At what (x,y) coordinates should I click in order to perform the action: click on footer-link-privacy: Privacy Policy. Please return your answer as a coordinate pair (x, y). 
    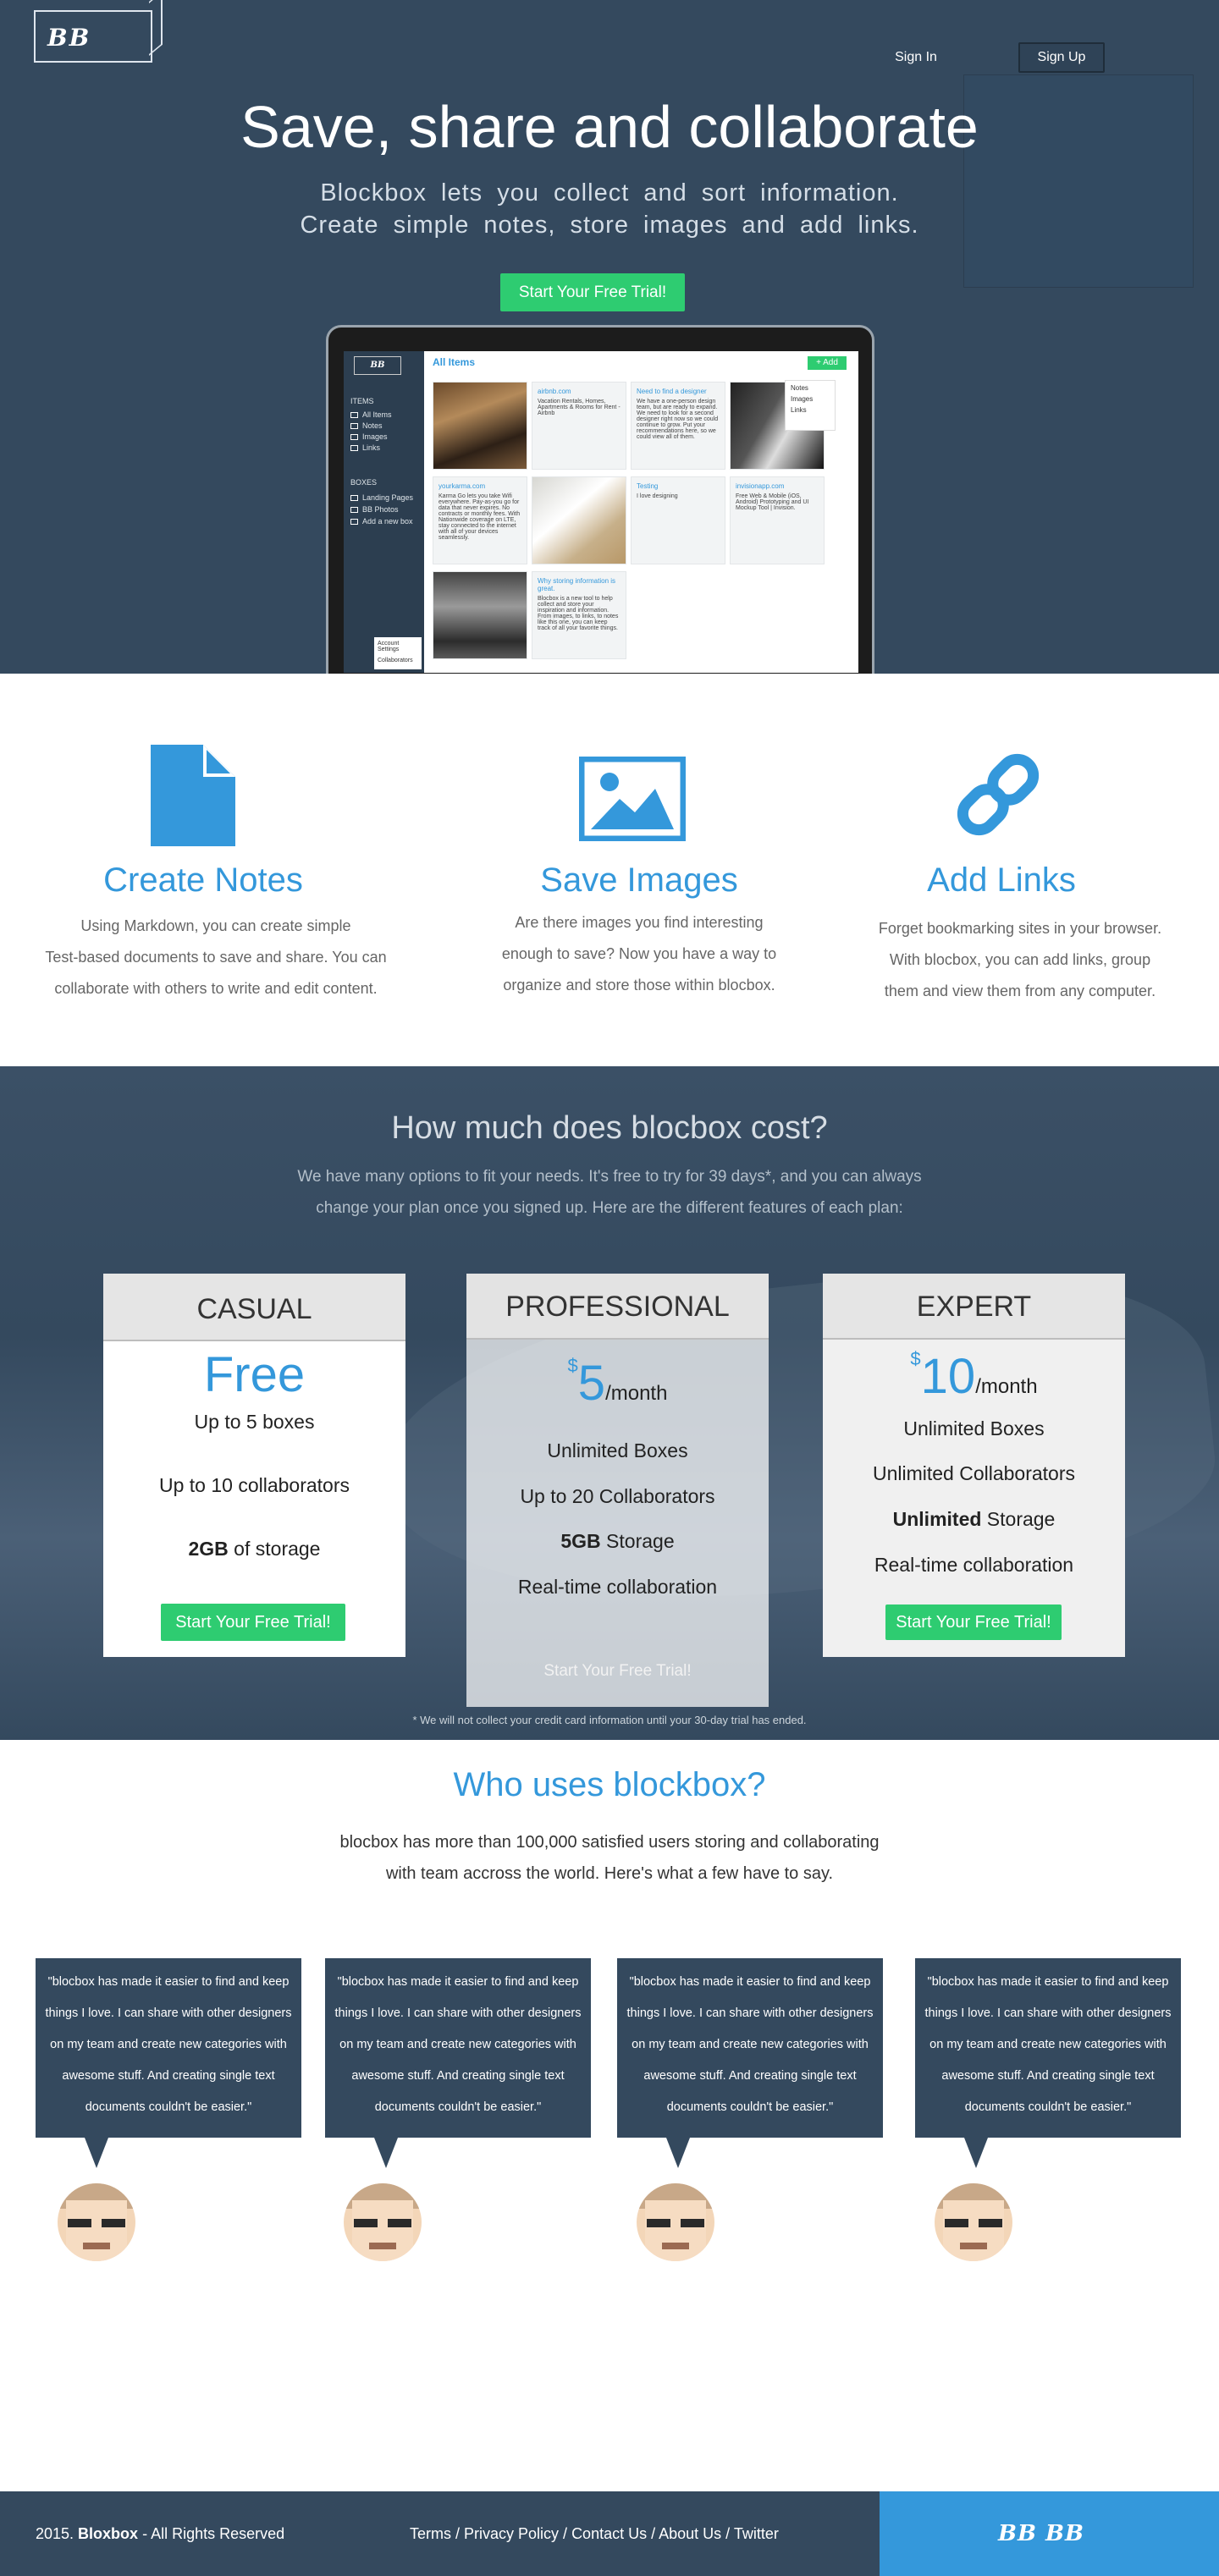
    Looking at the image, I should click on (511, 2533).